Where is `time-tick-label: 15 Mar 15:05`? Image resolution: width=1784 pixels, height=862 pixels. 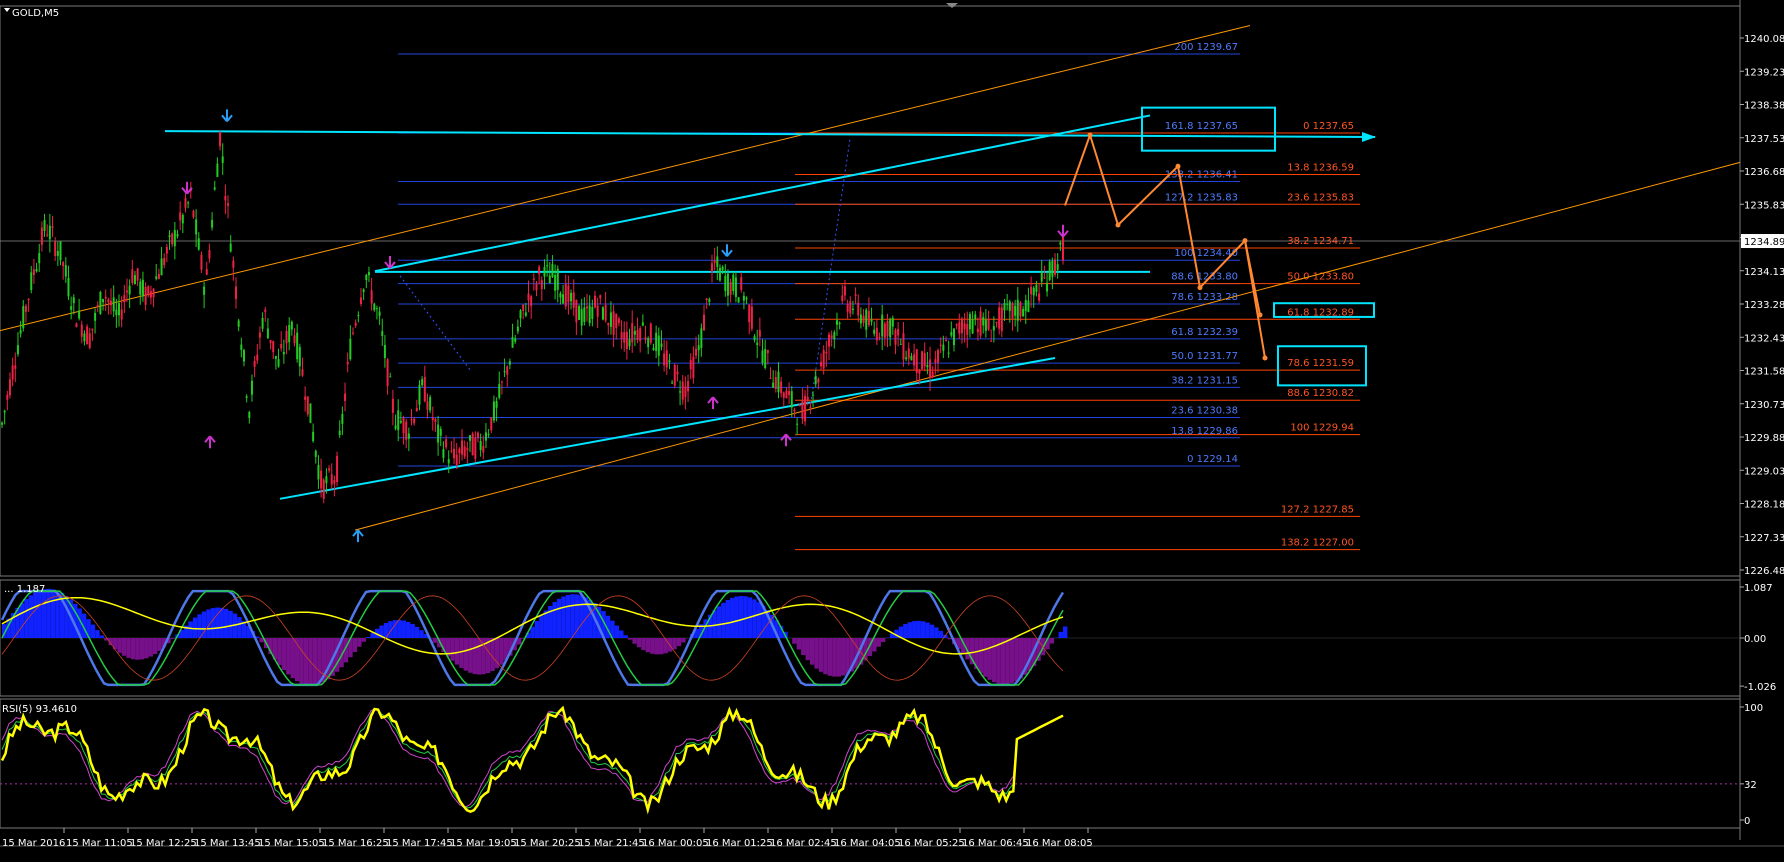 time-tick-label: 15 Mar 15:05 is located at coordinates (291, 843).